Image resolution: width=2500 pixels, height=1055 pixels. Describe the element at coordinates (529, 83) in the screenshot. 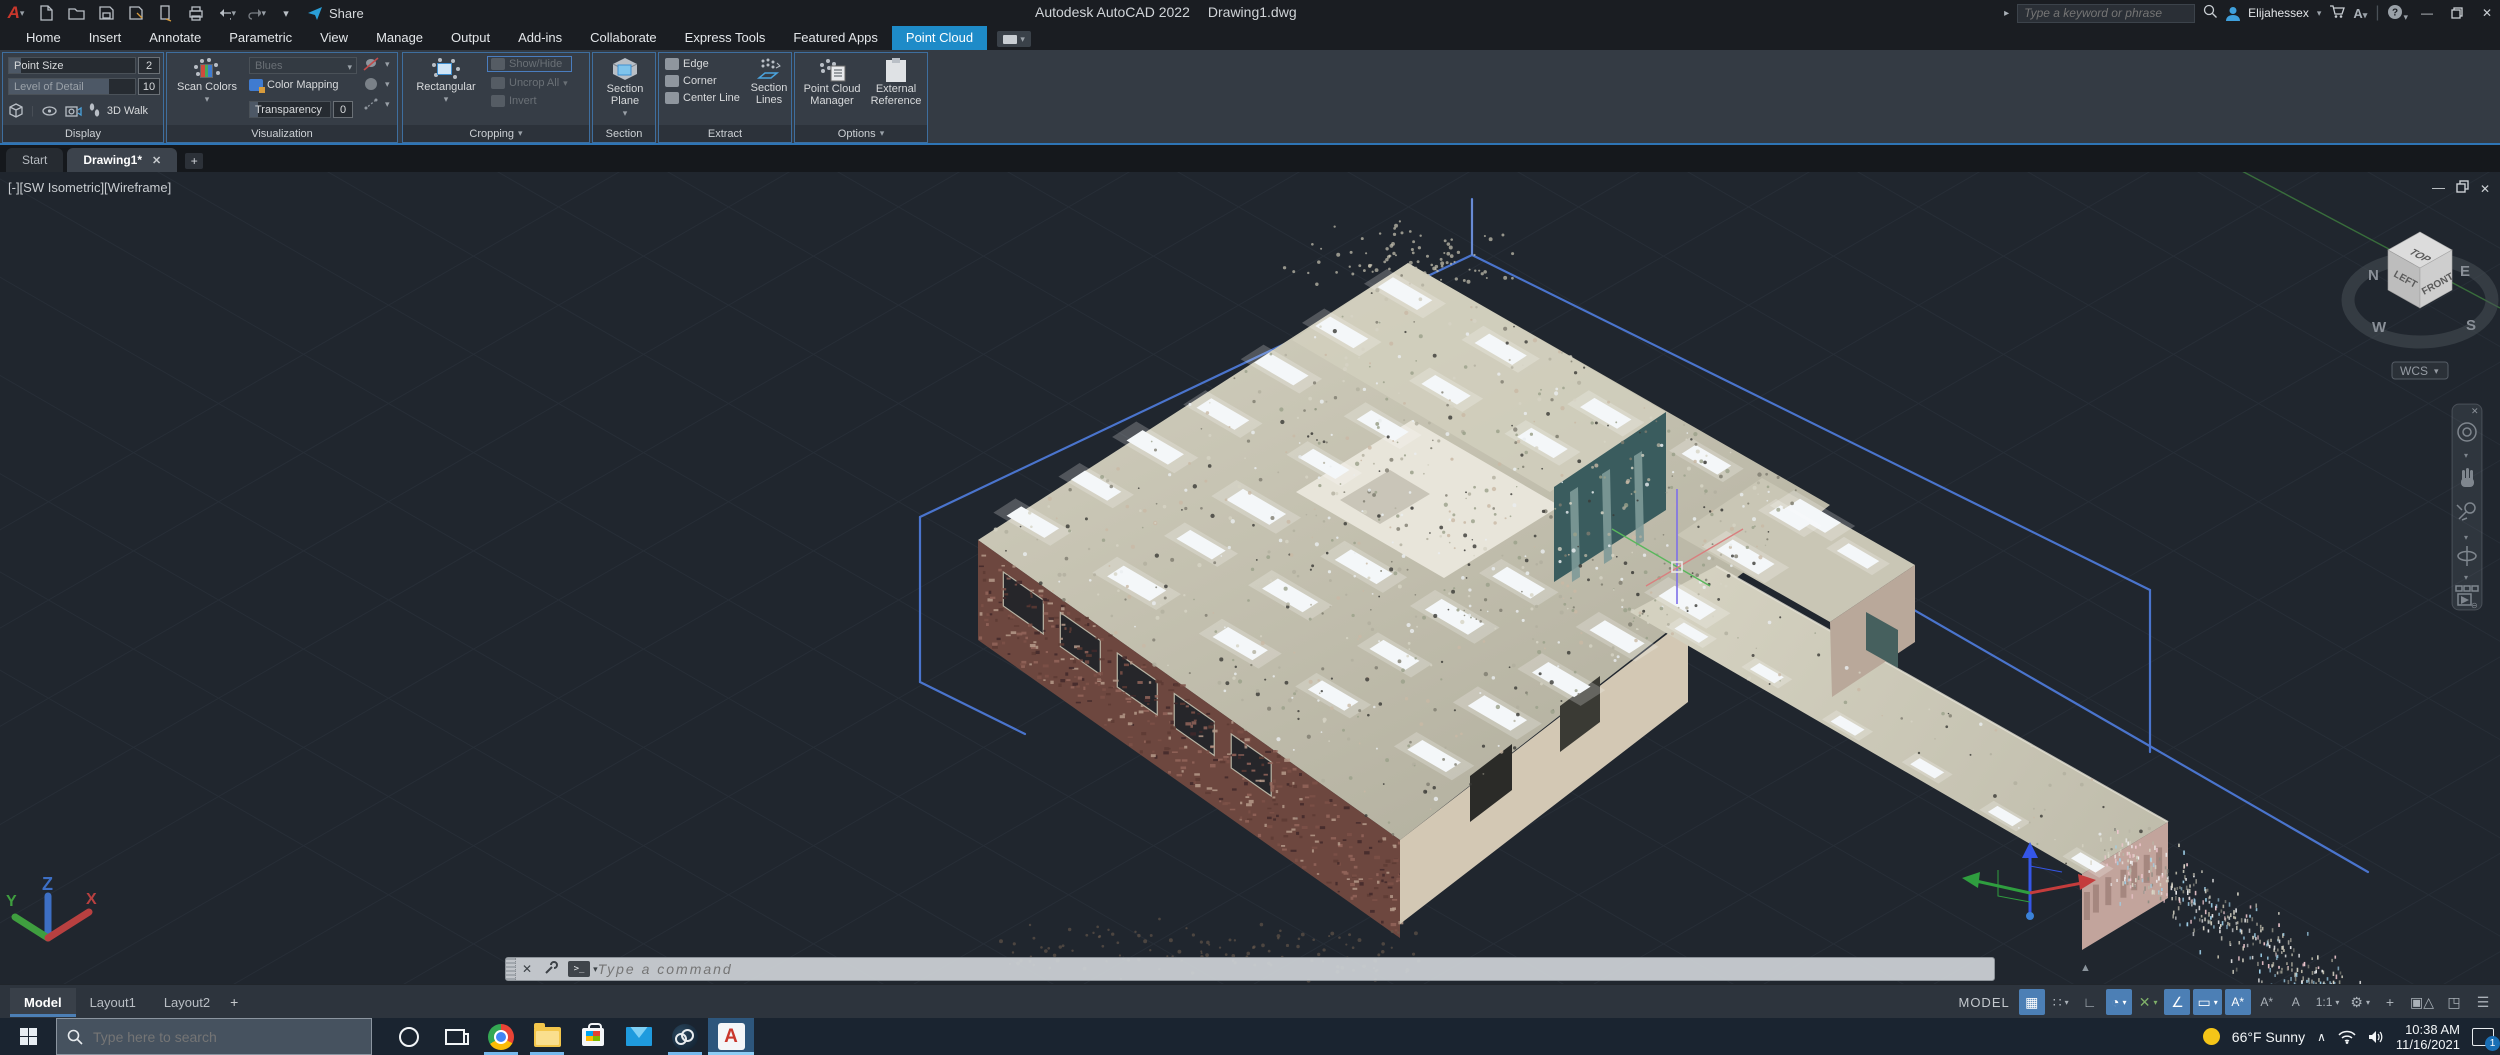

I see `uncrop-all-button: Uncrop All ▾` at that location.